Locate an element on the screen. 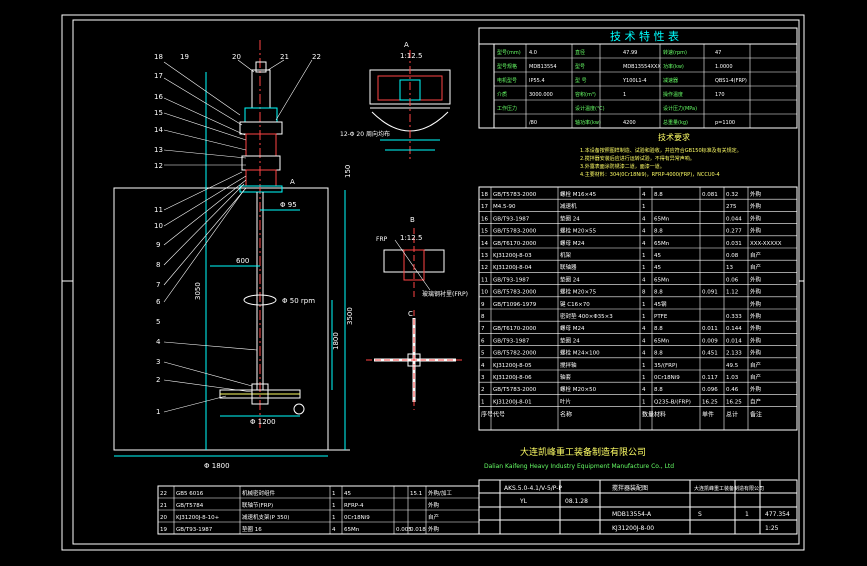  parts-cell: 18 is located at coordinates (484, 195).